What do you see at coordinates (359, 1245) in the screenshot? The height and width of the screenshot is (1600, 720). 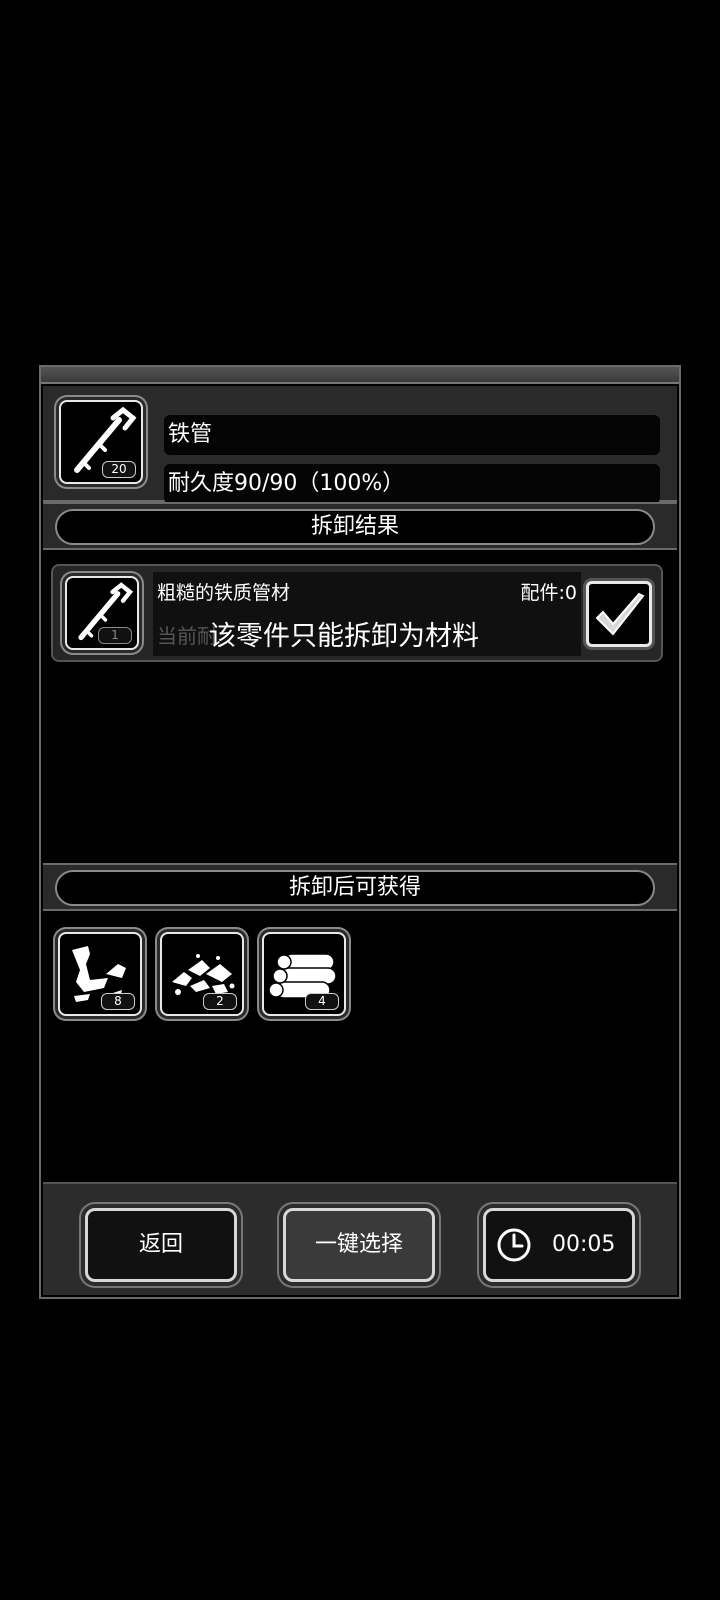 I see `select-all-button: 一键选择` at bounding box center [359, 1245].